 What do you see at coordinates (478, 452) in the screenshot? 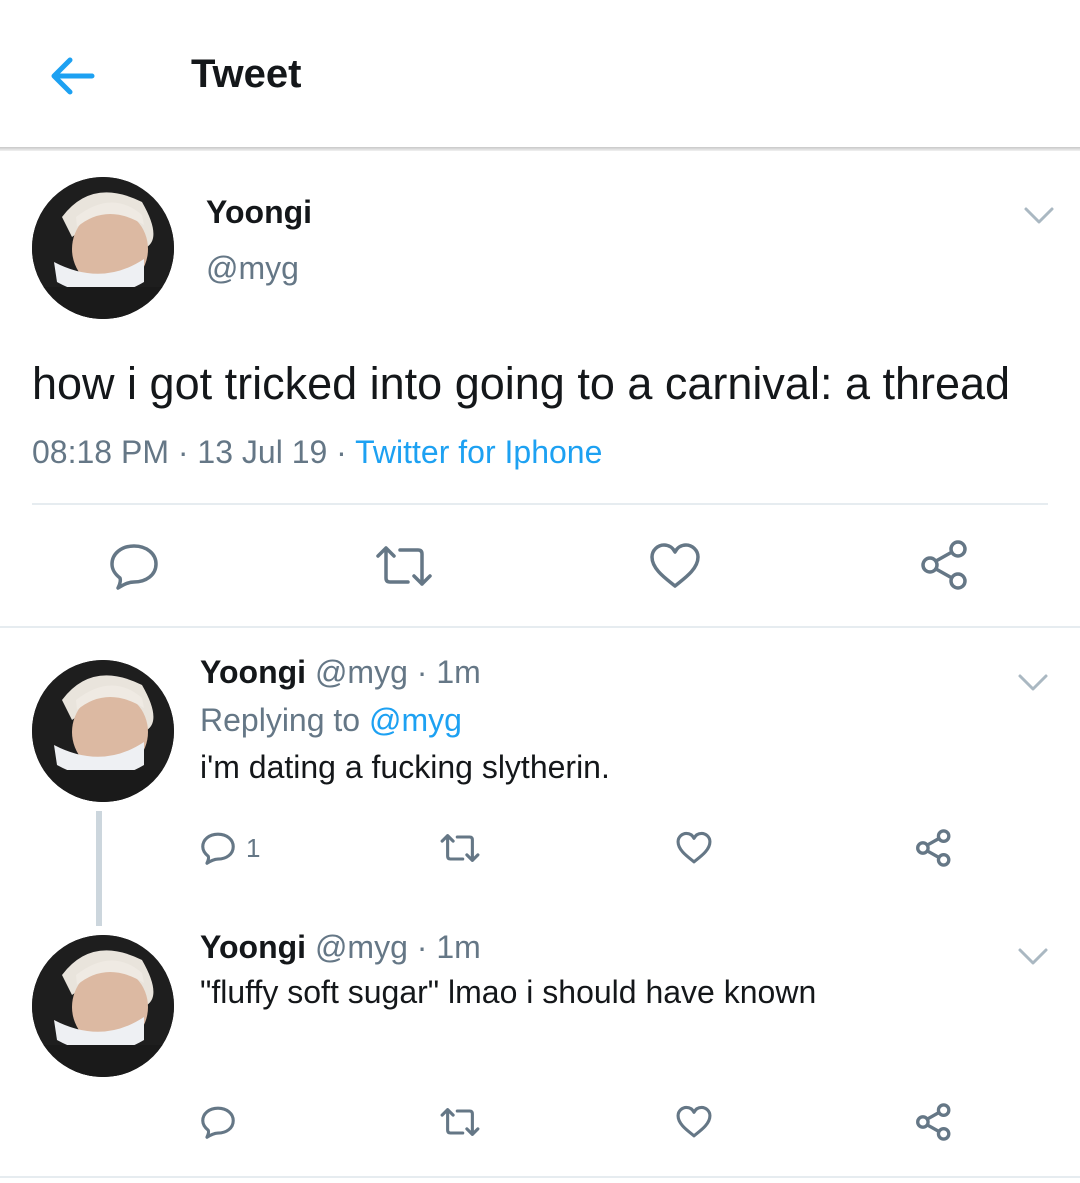
I see `tweet-source-link: Twitter for Iphone` at bounding box center [478, 452].